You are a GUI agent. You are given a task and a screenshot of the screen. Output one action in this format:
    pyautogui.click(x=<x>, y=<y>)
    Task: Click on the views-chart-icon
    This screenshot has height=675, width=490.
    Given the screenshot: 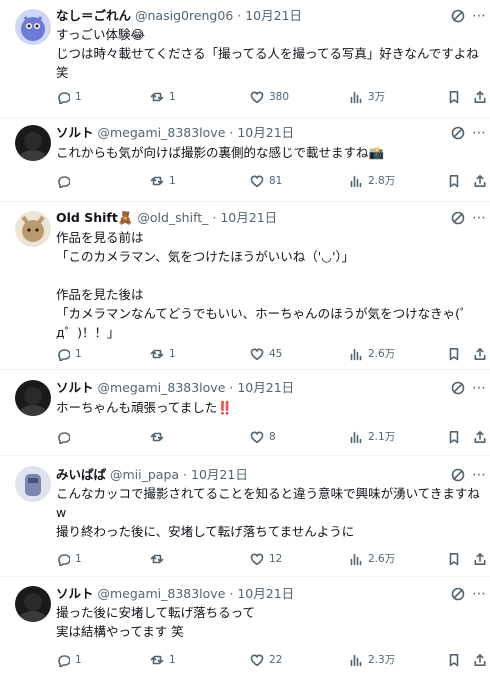 What is the action you would take?
    pyautogui.click(x=356, y=559)
    